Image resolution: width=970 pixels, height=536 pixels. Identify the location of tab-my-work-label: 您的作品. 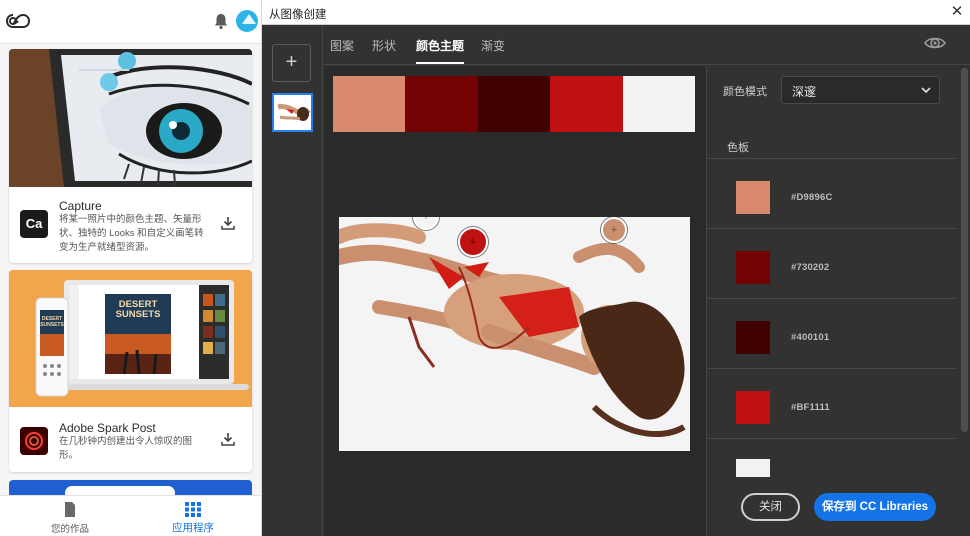
(69, 529).